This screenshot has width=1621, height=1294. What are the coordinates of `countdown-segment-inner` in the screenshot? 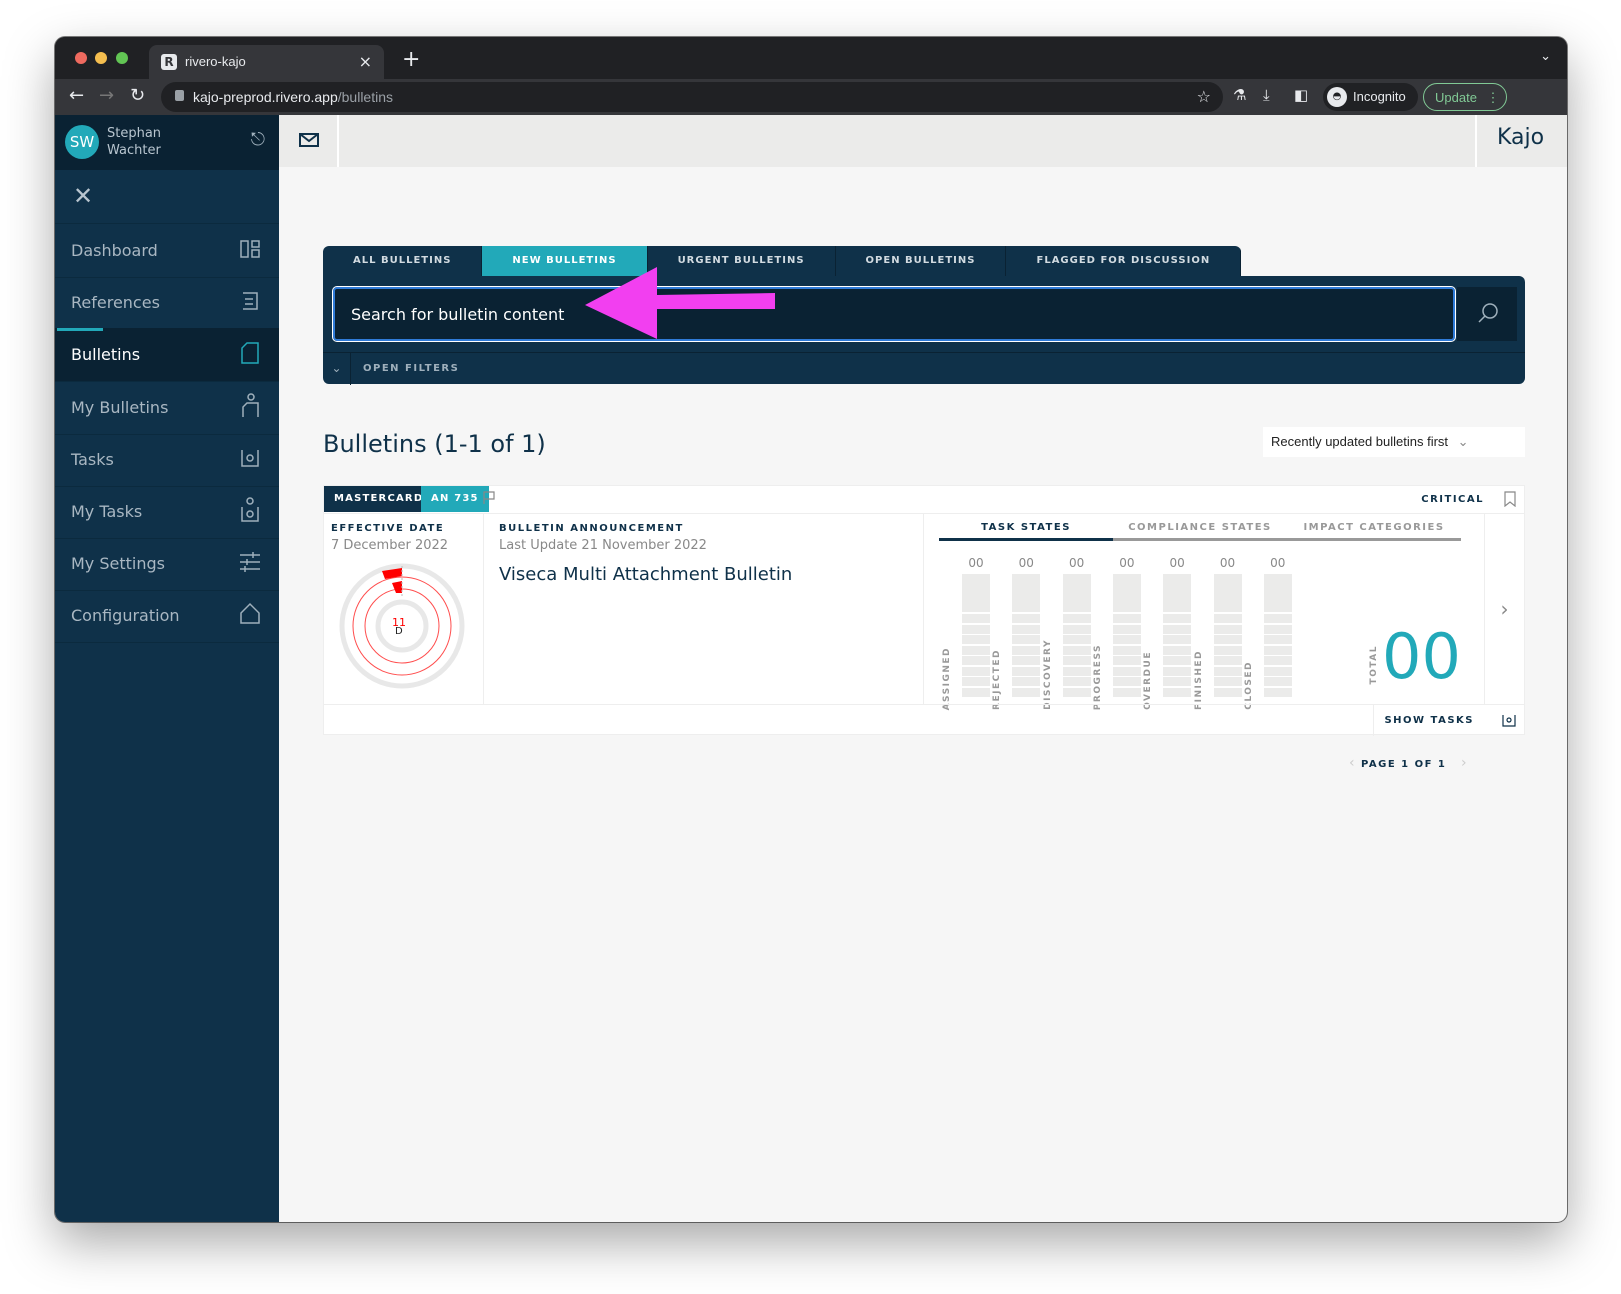 It's located at (397, 587).